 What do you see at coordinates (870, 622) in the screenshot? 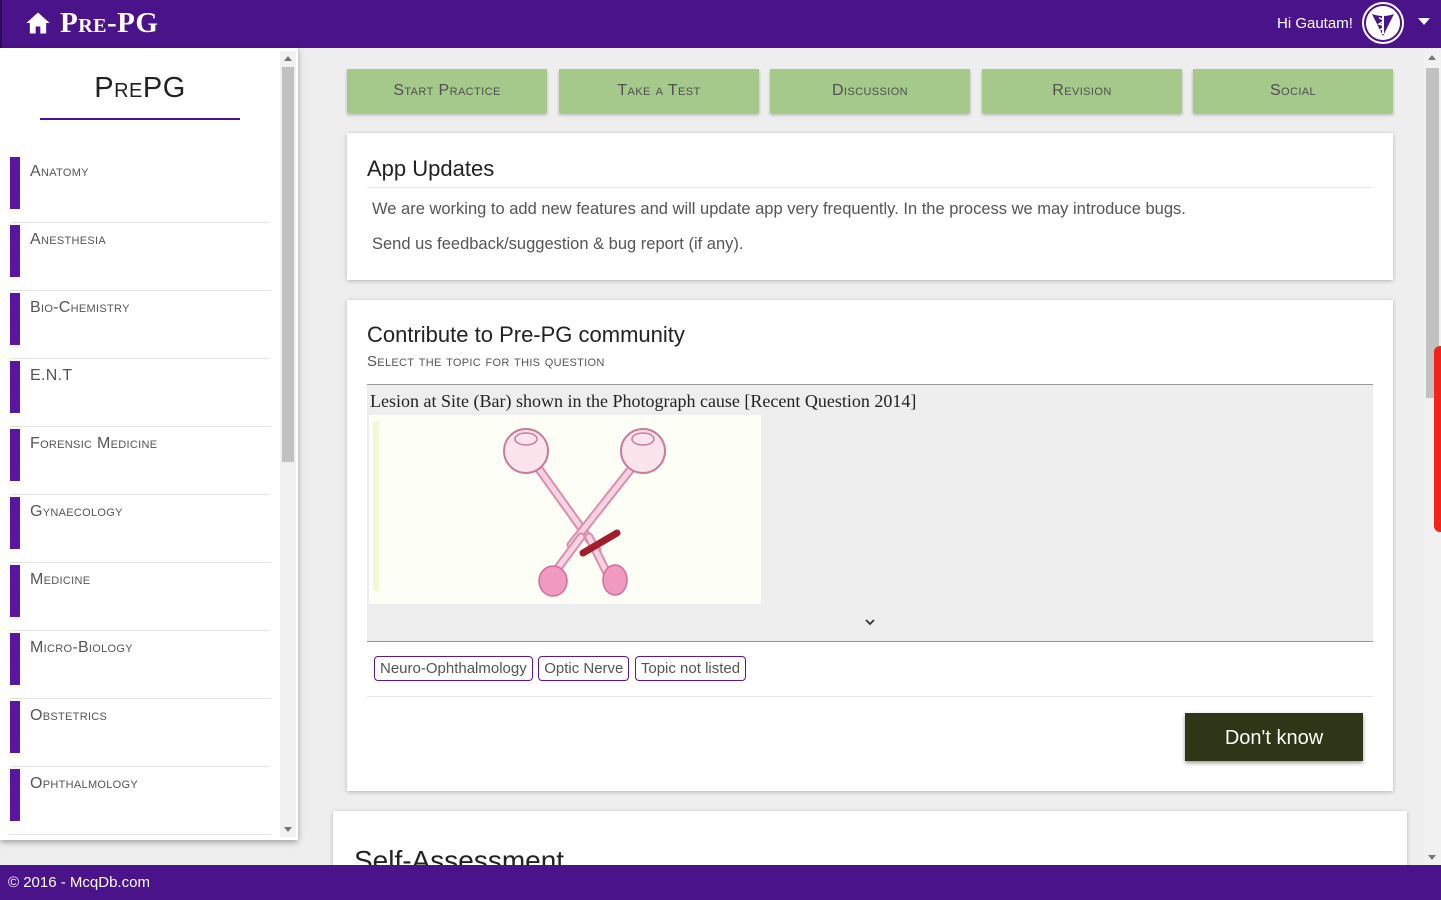
I see `chevron-down-icon` at bounding box center [870, 622].